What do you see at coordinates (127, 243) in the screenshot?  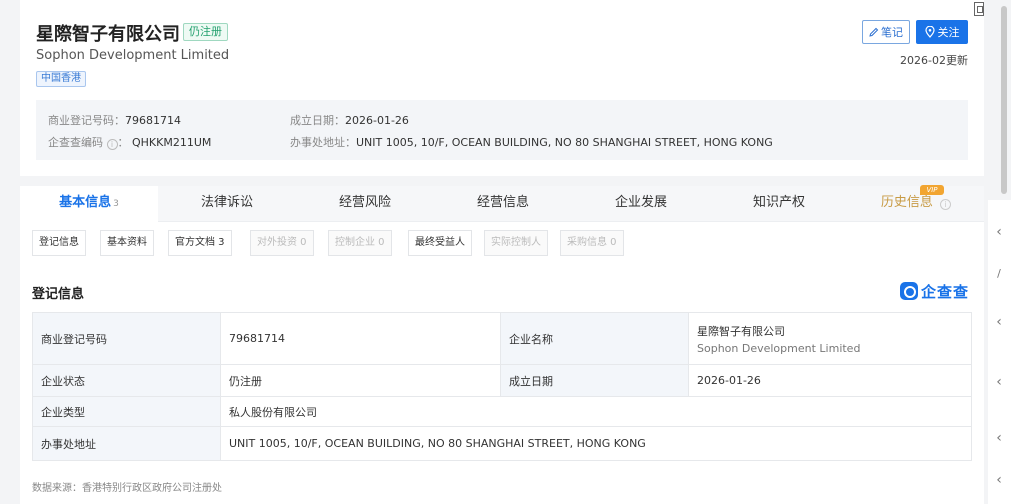 I see `subtab-basic: 基本资料` at bounding box center [127, 243].